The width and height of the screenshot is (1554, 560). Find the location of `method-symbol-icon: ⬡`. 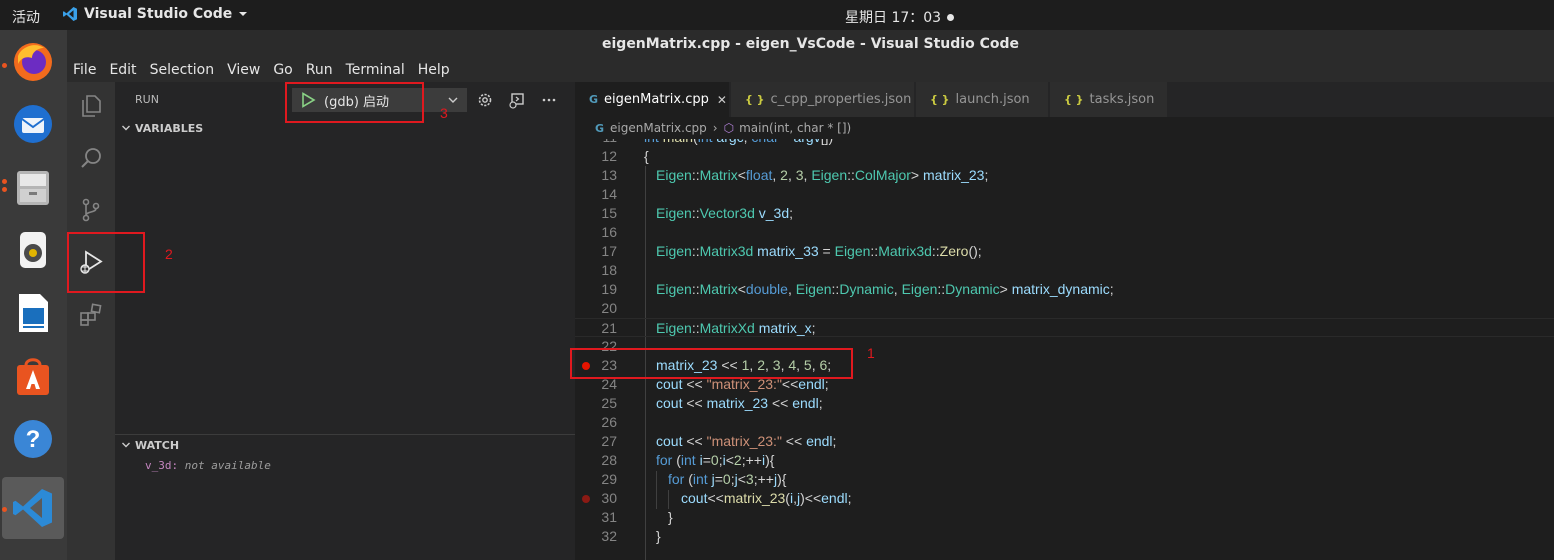

method-symbol-icon: ⬡ is located at coordinates (729, 128).